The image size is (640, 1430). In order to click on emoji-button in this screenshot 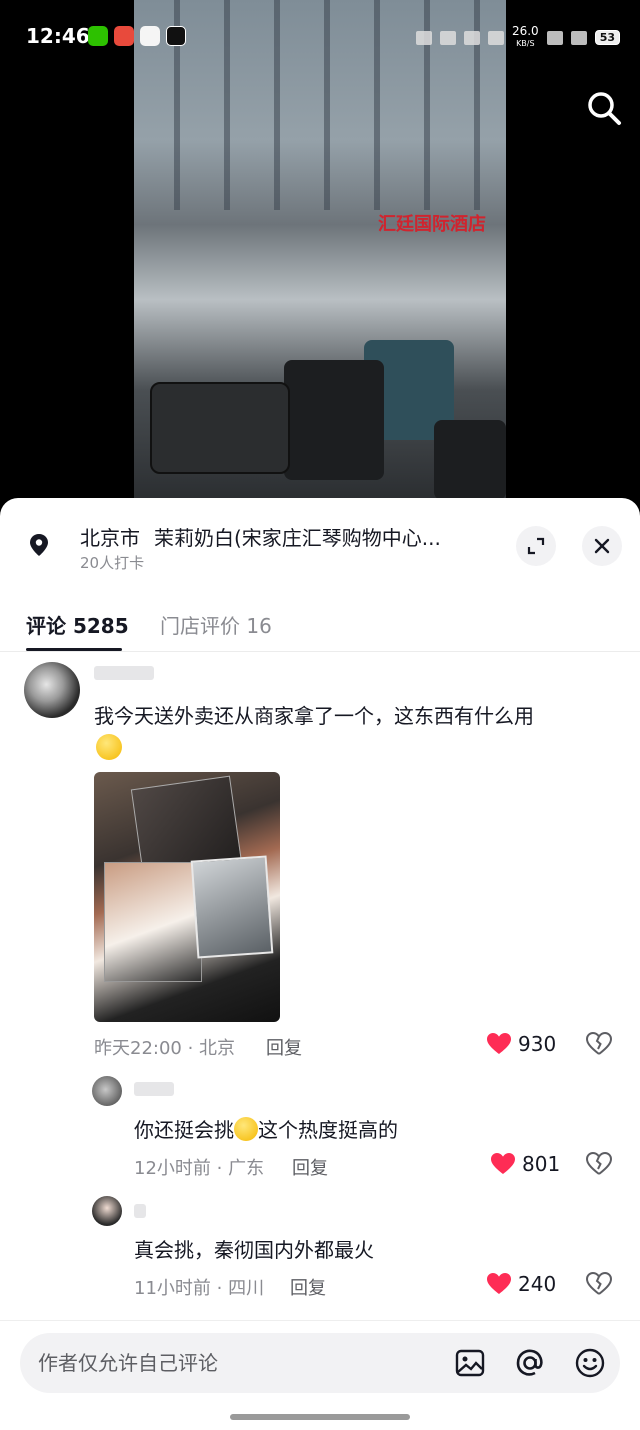, I will do `click(590, 1363)`.